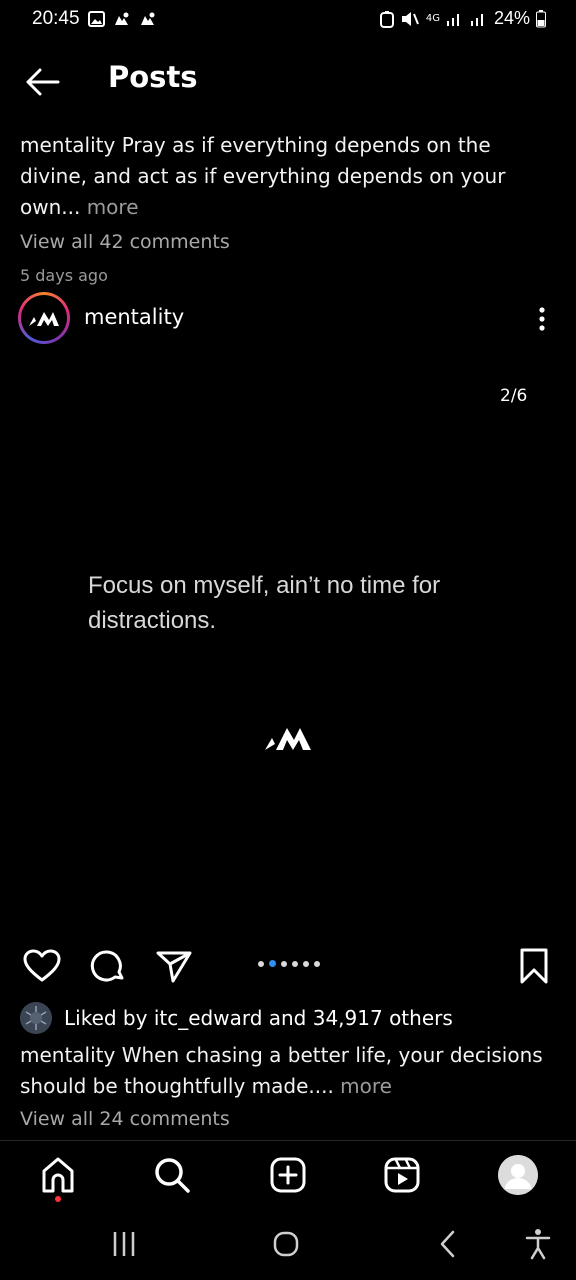 The width and height of the screenshot is (576, 1280). Describe the element at coordinates (290, 242) in the screenshot. I see `view-comments-link: View all 42 comments` at that location.